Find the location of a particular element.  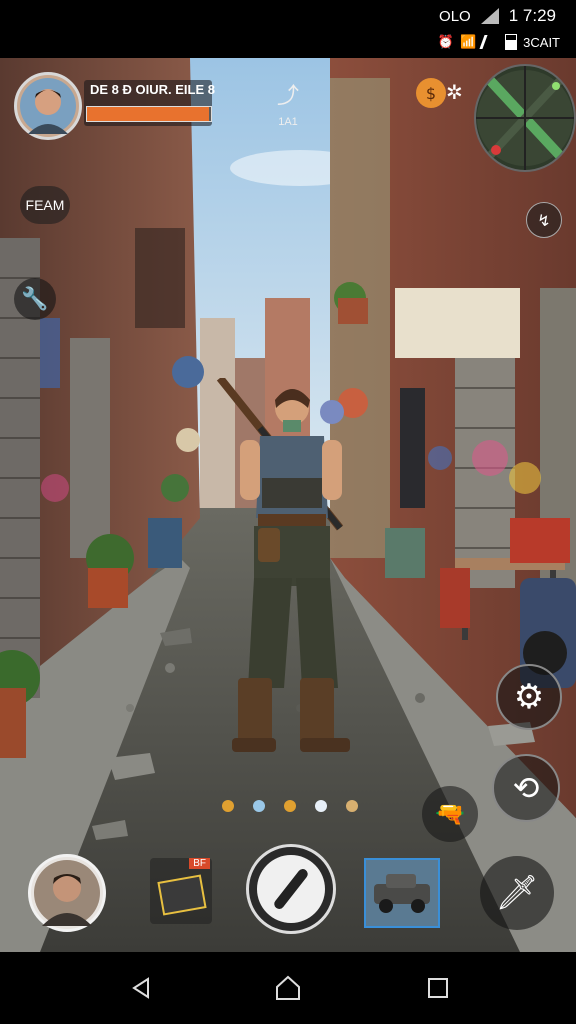

player-name: DE 8 Ð OIUR. EILE 8 is located at coordinates (152, 89).